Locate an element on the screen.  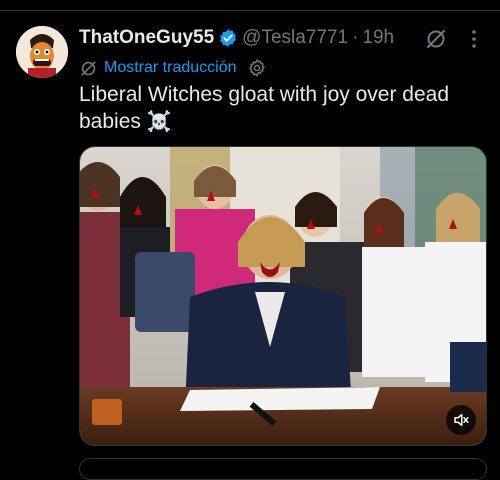
avatar is located at coordinates (42, 52).